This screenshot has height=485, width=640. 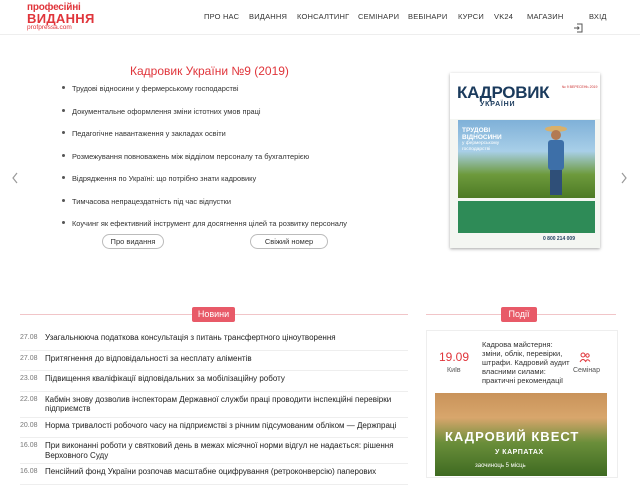 What do you see at coordinates (519, 314) in the screenshot?
I see `events-header: Події` at bounding box center [519, 314].